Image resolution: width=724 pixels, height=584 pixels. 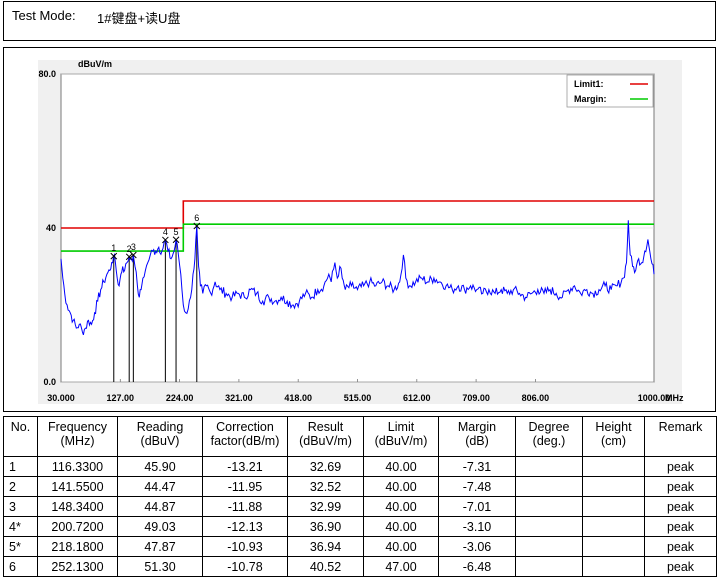 What do you see at coordinates (401, 441) in the screenshot?
I see `column-header-text: (dBuV/m)` at bounding box center [401, 441].